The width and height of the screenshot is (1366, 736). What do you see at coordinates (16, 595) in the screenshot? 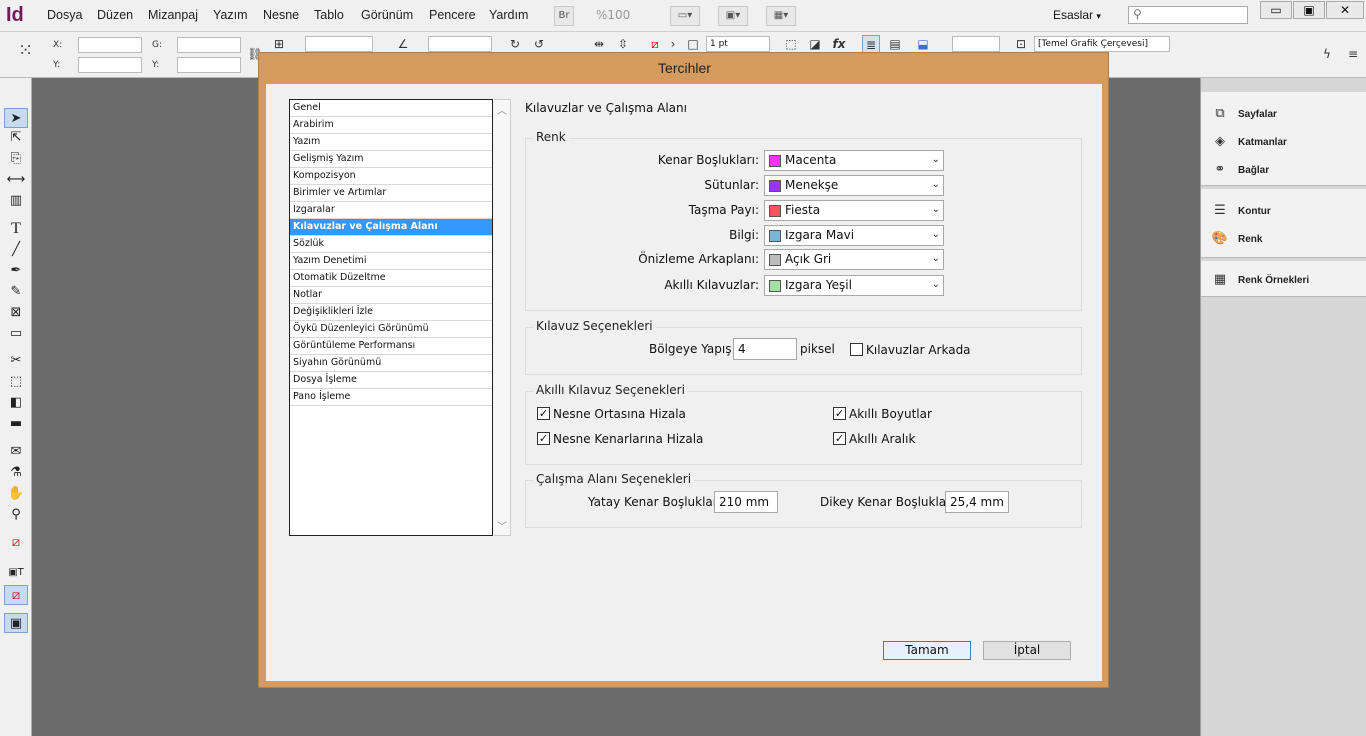
I see `apply-none-icon: ⧄` at bounding box center [16, 595].